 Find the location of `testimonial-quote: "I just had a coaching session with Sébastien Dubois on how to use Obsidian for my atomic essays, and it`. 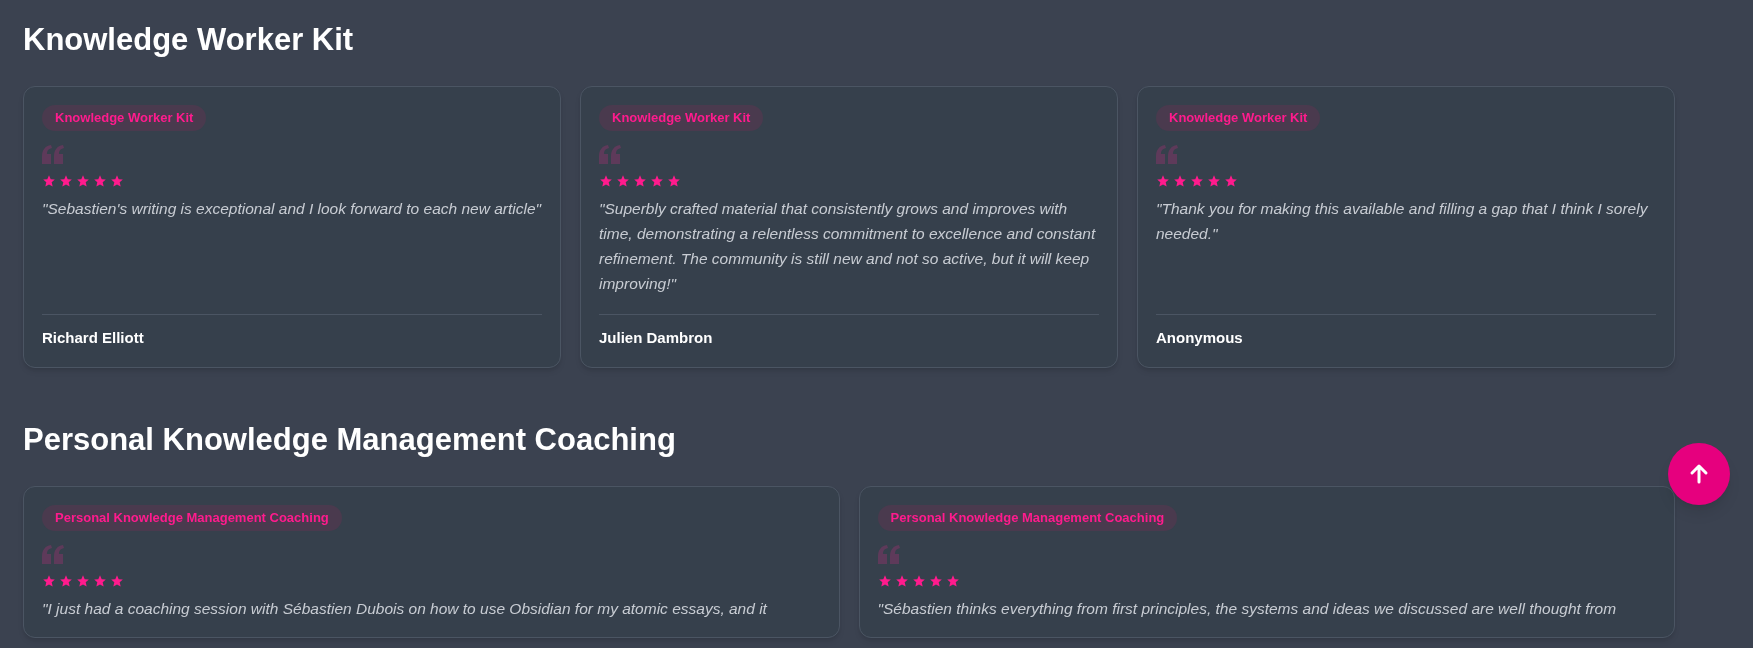

testimonial-quote: "I just had a coaching session with Sébastien Dubois on how to use Obsidian for my atomic essays, and it is located at coordinates (405, 608).